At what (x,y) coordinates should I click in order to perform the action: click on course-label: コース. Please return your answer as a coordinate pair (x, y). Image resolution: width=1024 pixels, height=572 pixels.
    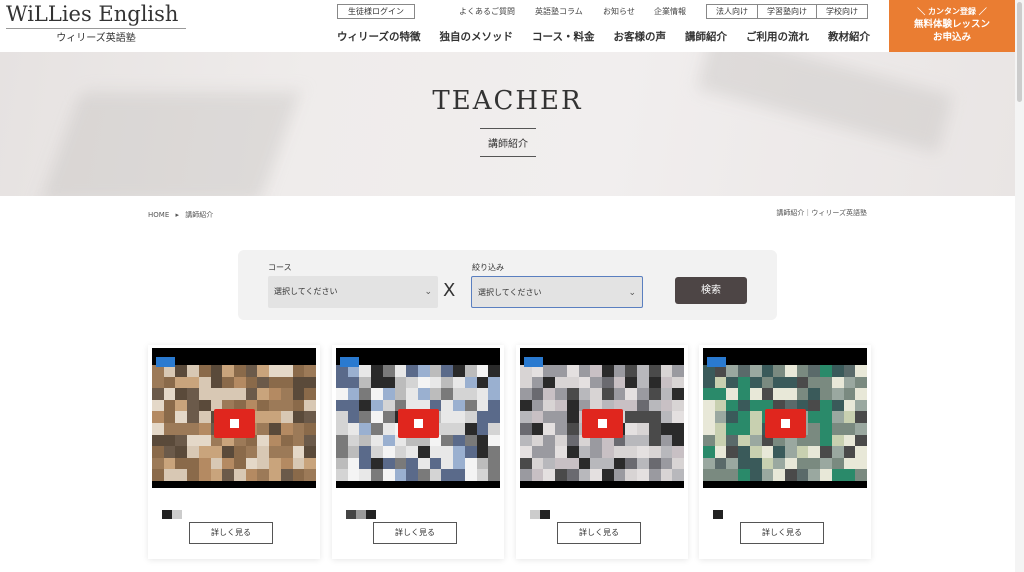
    Looking at the image, I should click on (280, 267).